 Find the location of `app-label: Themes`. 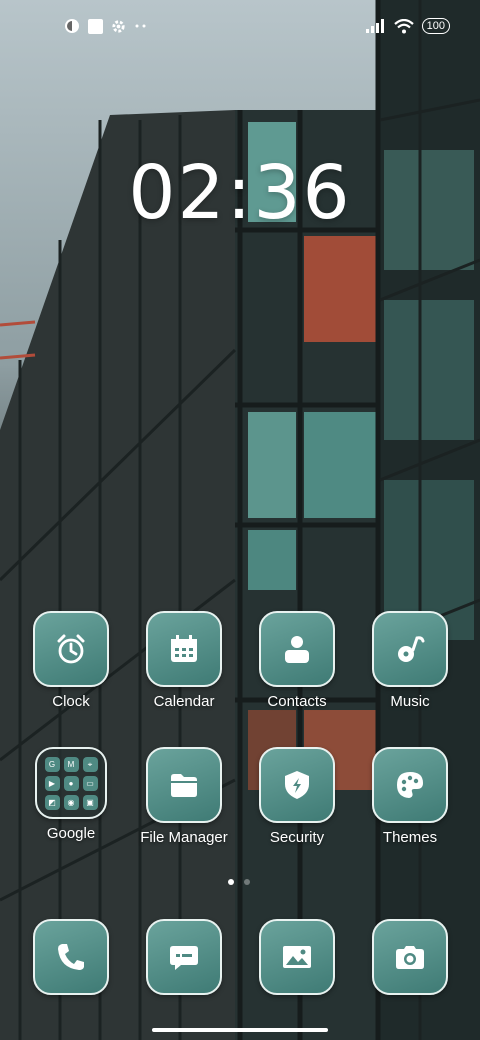

app-label: Themes is located at coordinates (410, 837).